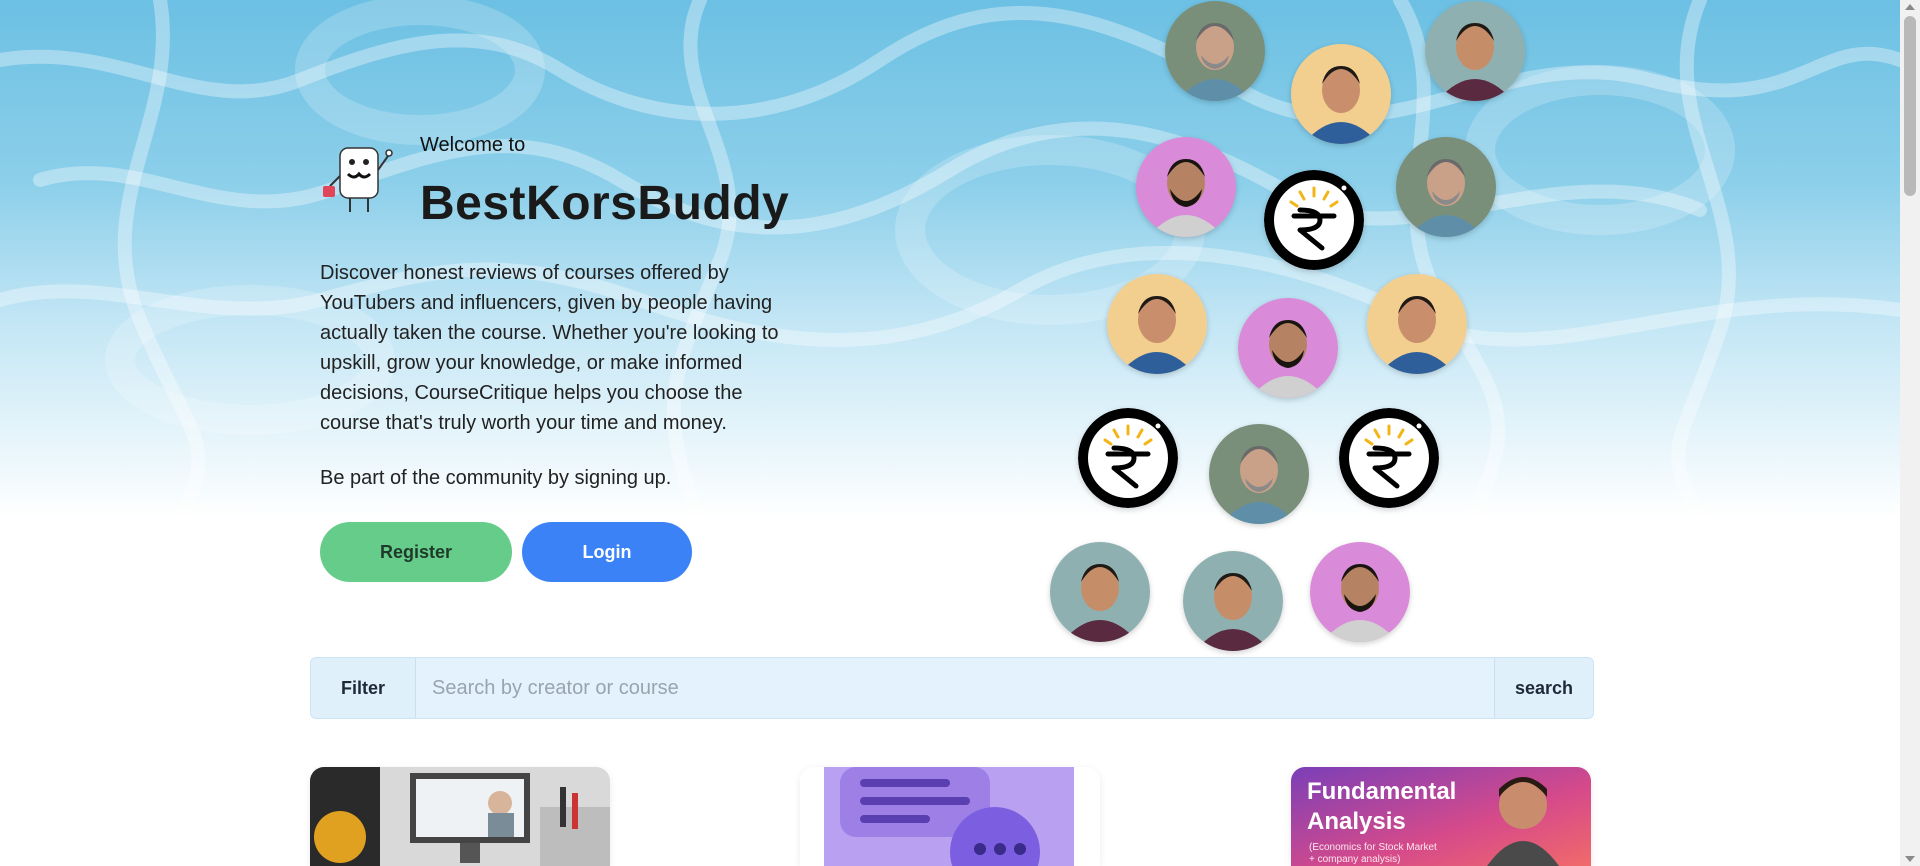 The width and height of the screenshot is (1920, 866). What do you see at coordinates (473, 145) in the screenshot?
I see `welcome-text: Welcome to` at bounding box center [473, 145].